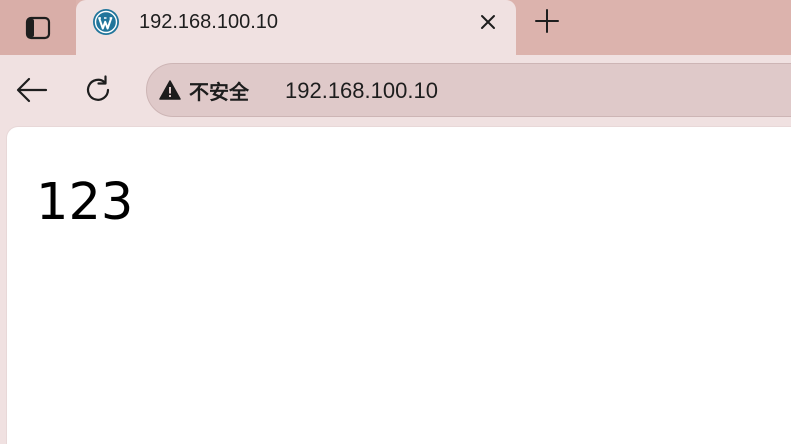  Describe the element at coordinates (85, 202) in the screenshot. I see `page-body-text: 123` at that location.